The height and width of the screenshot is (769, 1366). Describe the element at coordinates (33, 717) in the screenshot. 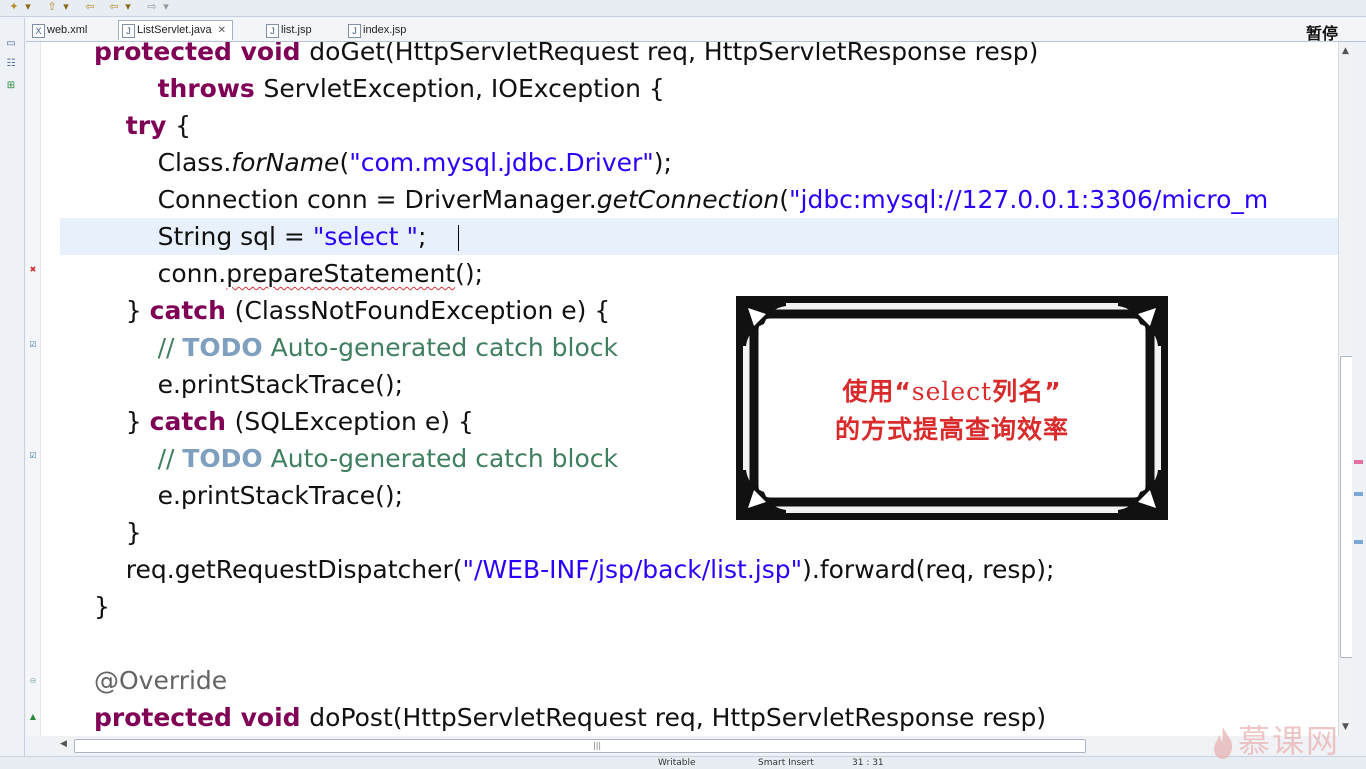

I see `override-marker-icon: ▲` at that location.